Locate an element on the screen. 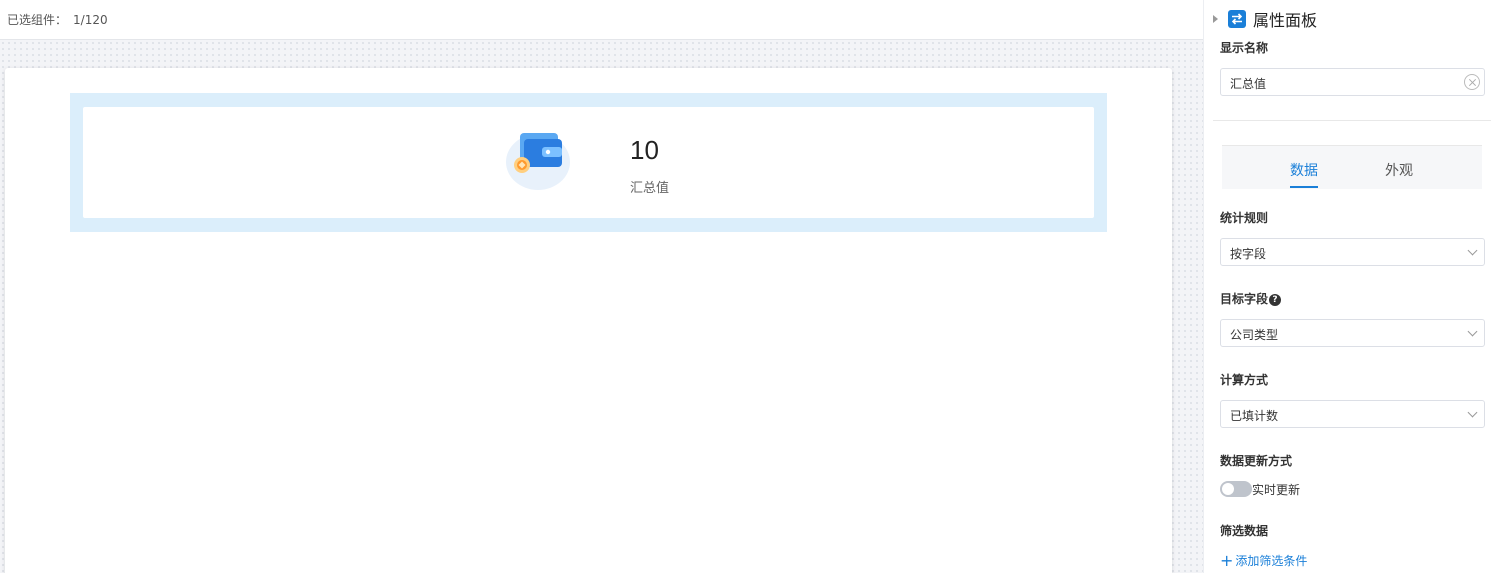  plus-icon: + is located at coordinates (1227, 560).